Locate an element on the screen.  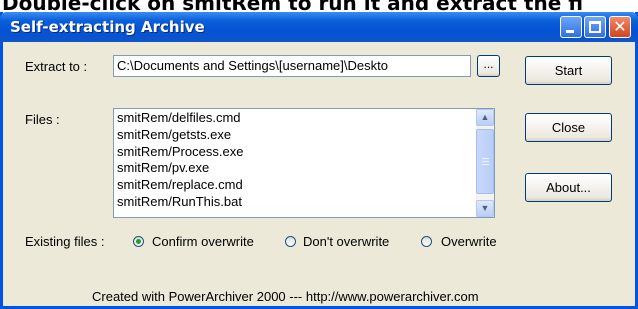
list-item: smitRem/Process.exe is located at coordinates (180, 152).